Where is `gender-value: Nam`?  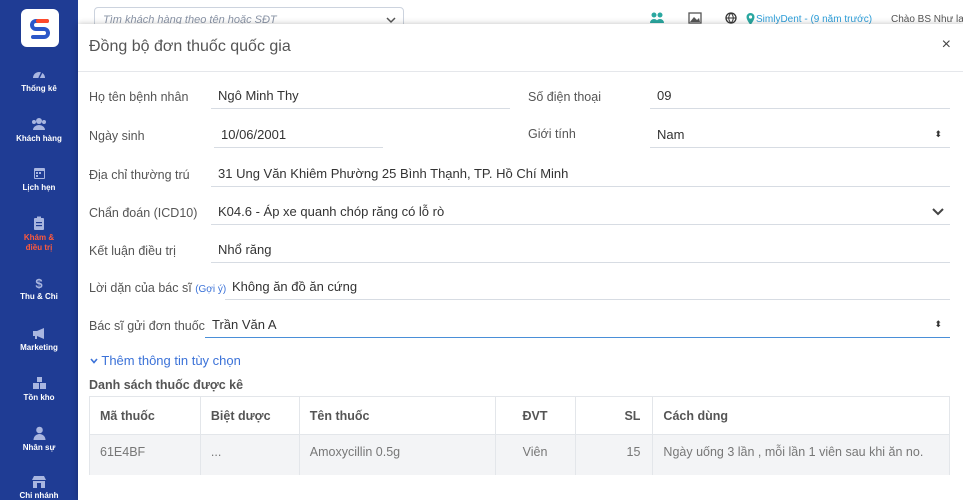 gender-value: Nam is located at coordinates (671, 134).